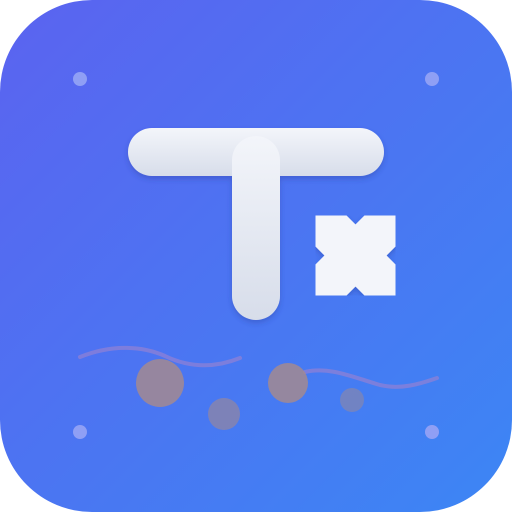  I want to click on corner-dot-top-right, so click(432, 79).